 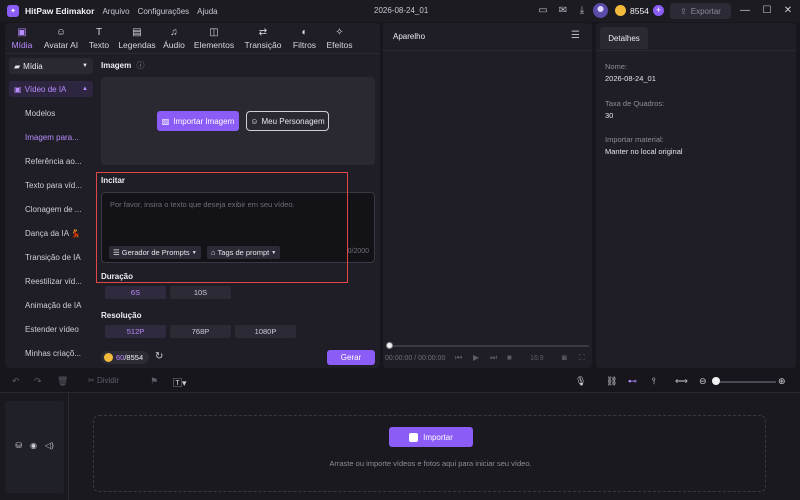 I want to click on prompt-tags-label: Tags de prompt, so click(x=243, y=252).